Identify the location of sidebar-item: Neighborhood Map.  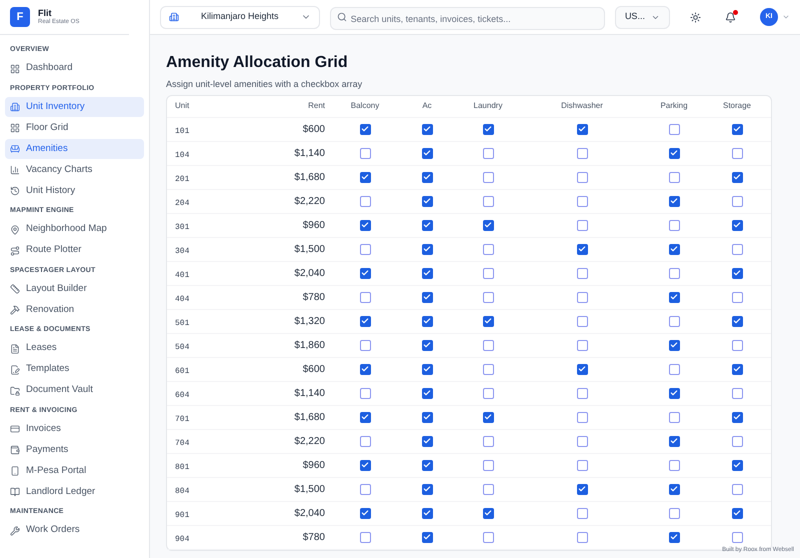
(74, 230).